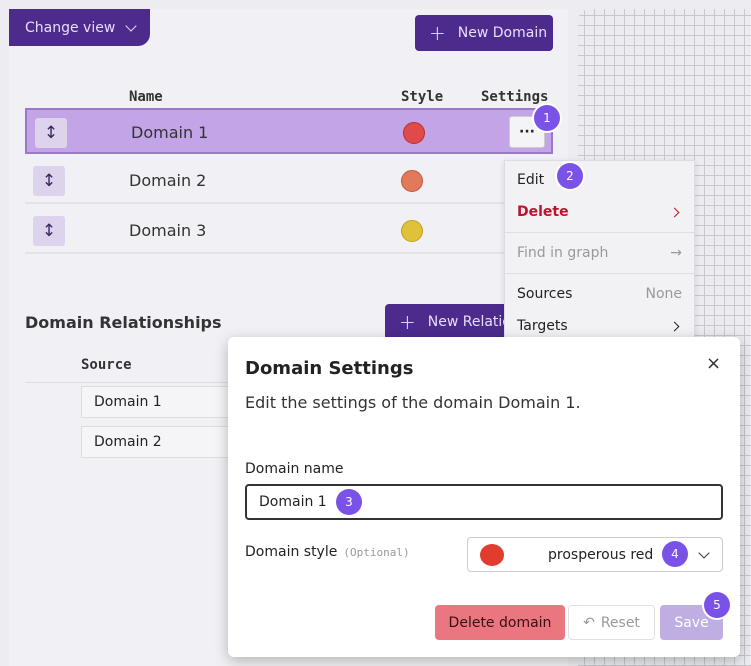 The image size is (751, 666). What do you see at coordinates (589, 622) in the screenshot?
I see `undo-icon: ↶` at bounding box center [589, 622].